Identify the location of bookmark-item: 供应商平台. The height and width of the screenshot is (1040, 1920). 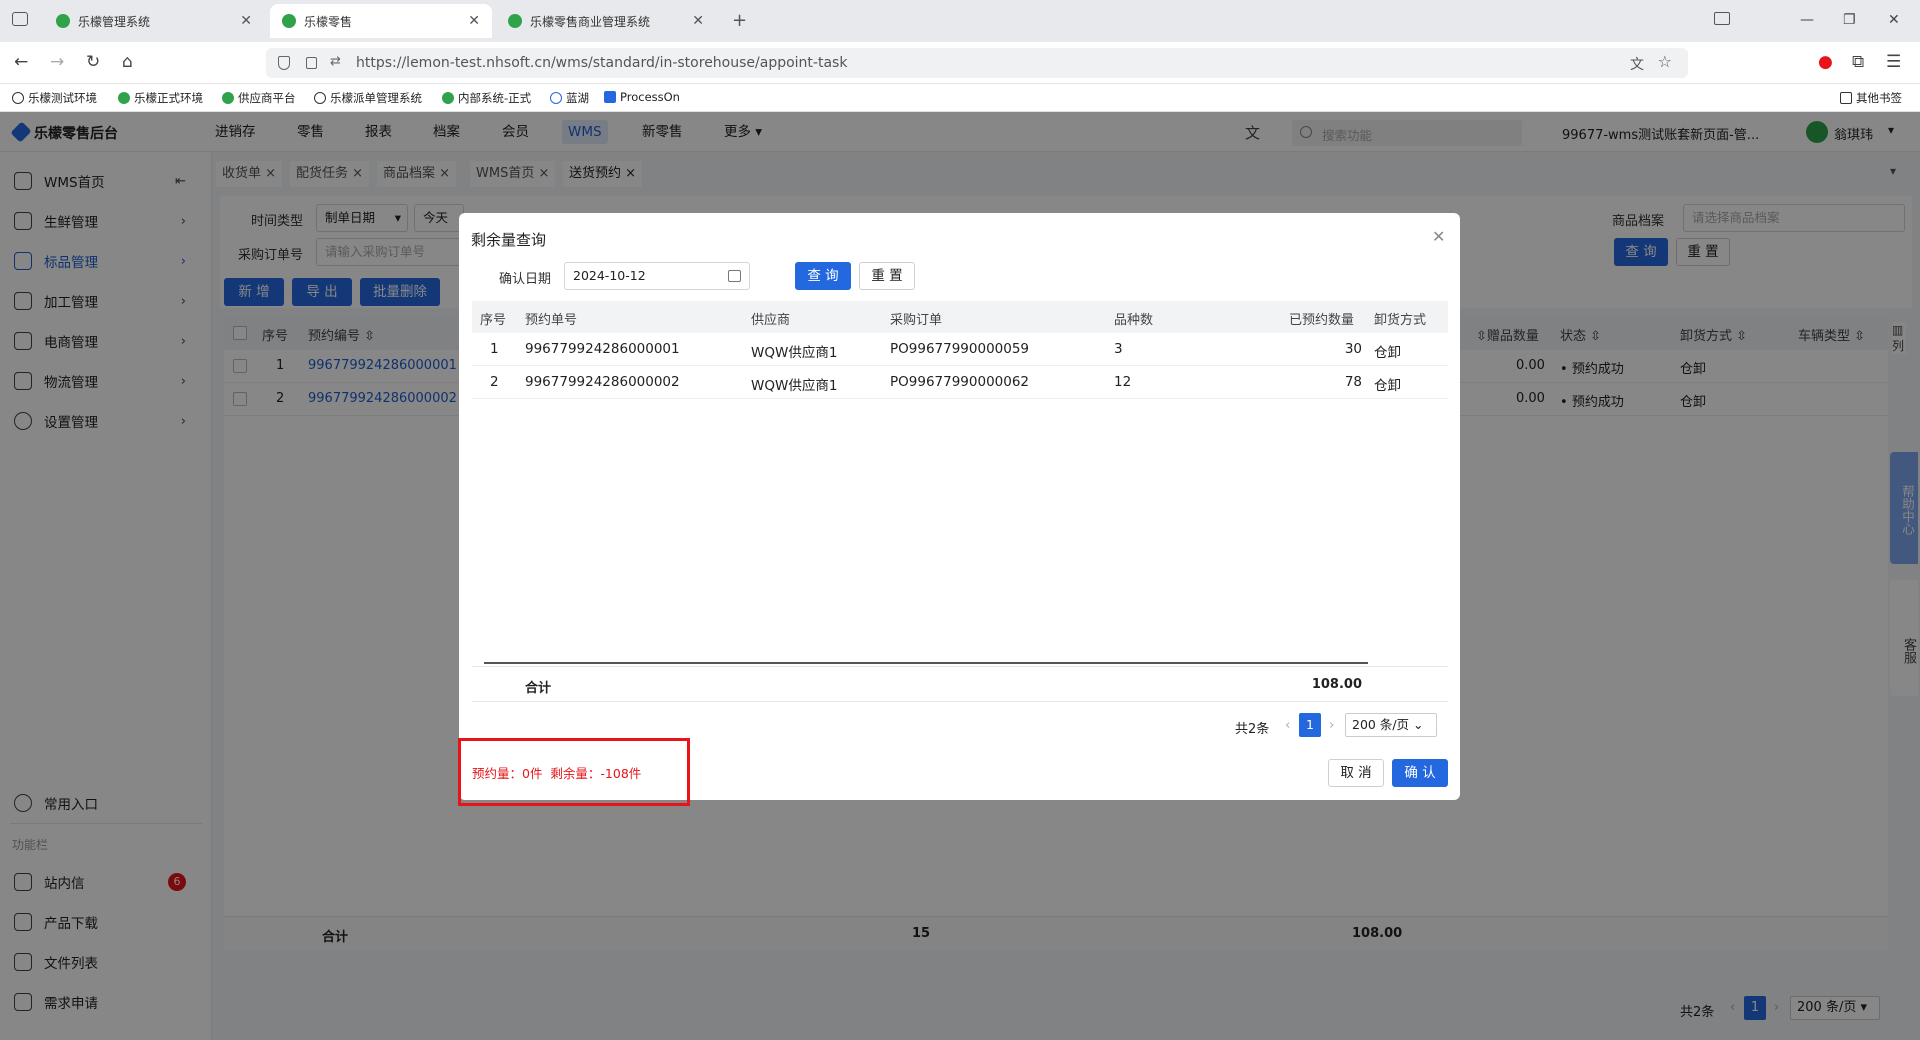
(259, 98).